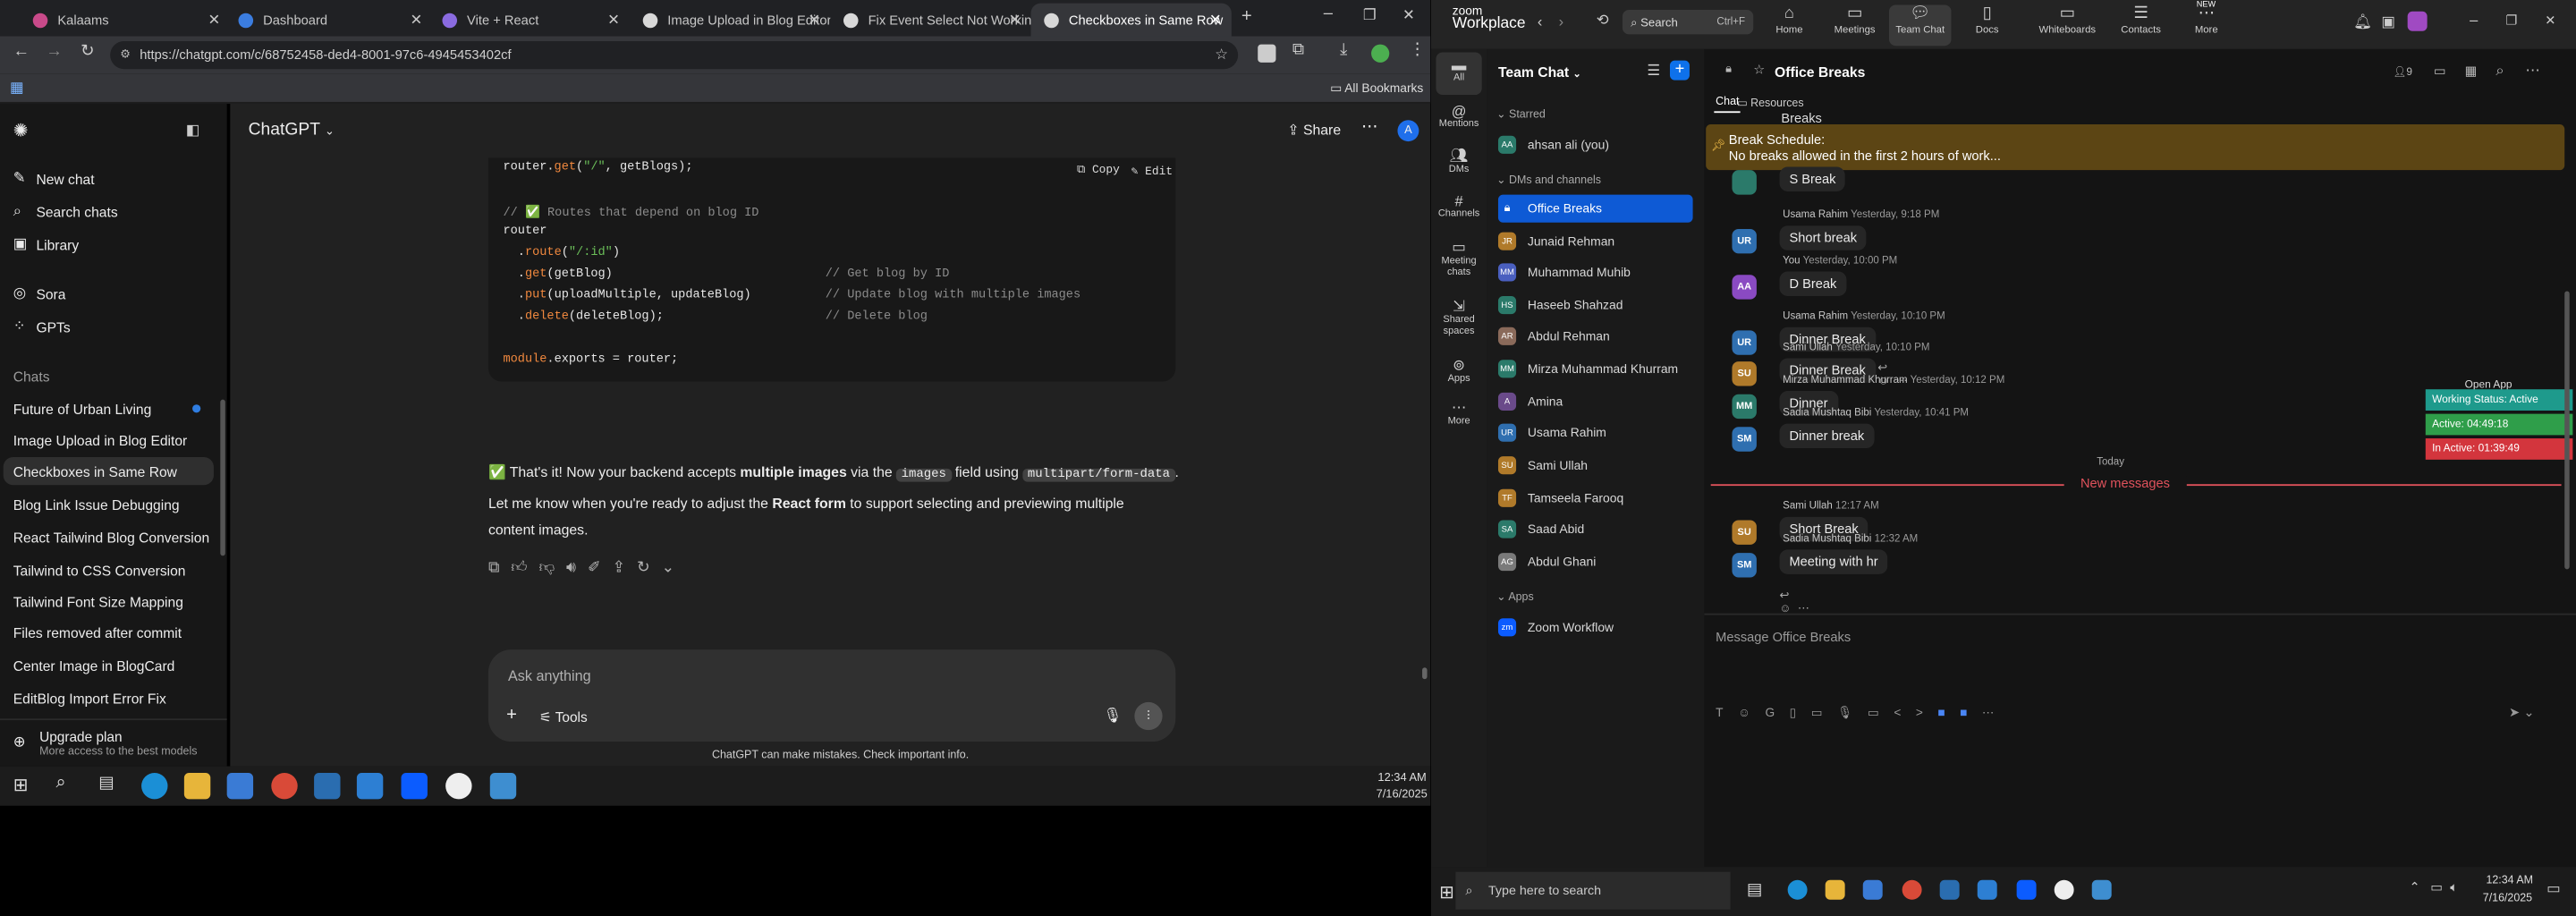 The width and height of the screenshot is (2576, 916). What do you see at coordinates (1459, 413) in the screenshot?
I see `rail-more: ⋯ More` at bounding box center [1459, 413].